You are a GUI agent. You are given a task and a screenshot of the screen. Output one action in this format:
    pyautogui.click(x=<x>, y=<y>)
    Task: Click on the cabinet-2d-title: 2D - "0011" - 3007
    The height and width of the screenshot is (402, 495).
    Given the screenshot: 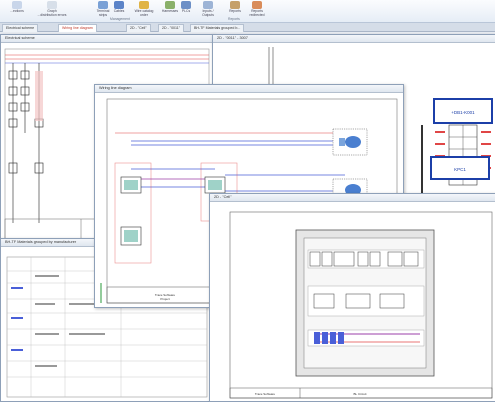 What is the action you would take?
    pyautogui.click(x=354, y=39)
    